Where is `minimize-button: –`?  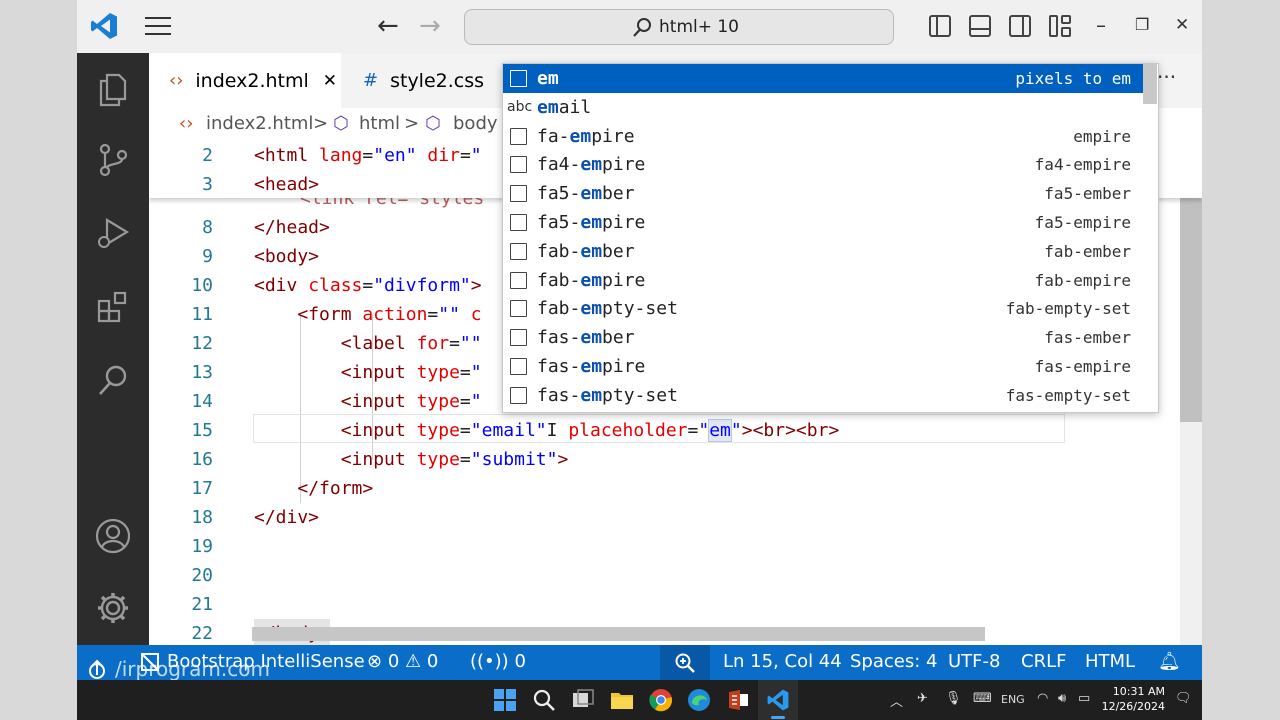
minimize-button: – is located at coordinates (1101, 25).